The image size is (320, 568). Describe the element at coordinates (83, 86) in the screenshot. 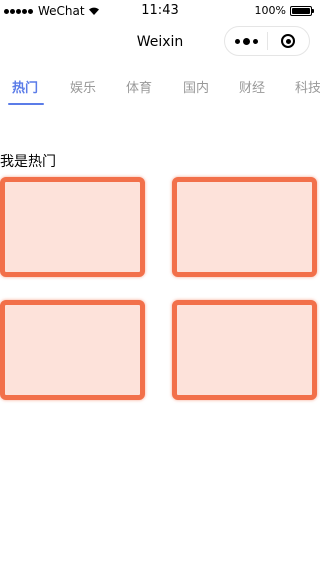

I see `tab-entertainment: 娱乐` at that location.